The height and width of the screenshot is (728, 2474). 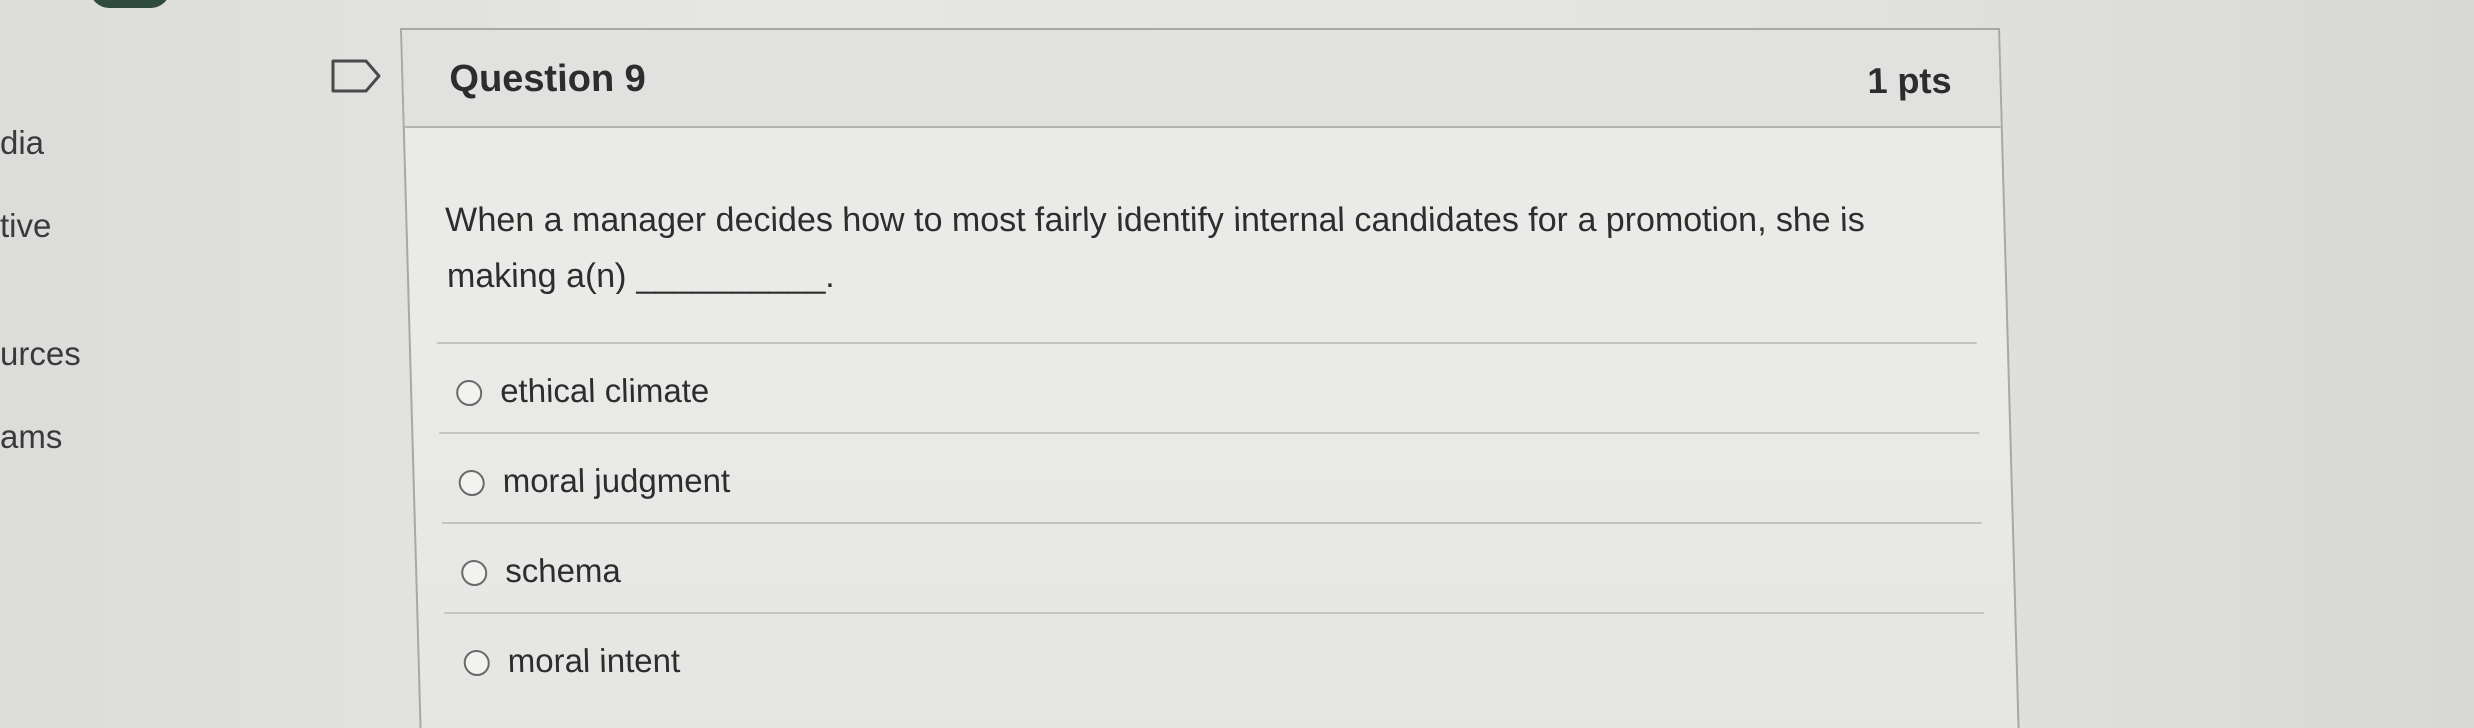 What do you see at coordinates (100, 364) in the screenshot?
I see `course-navigation: dia tive urces ams` at bounding box center [100, 364].